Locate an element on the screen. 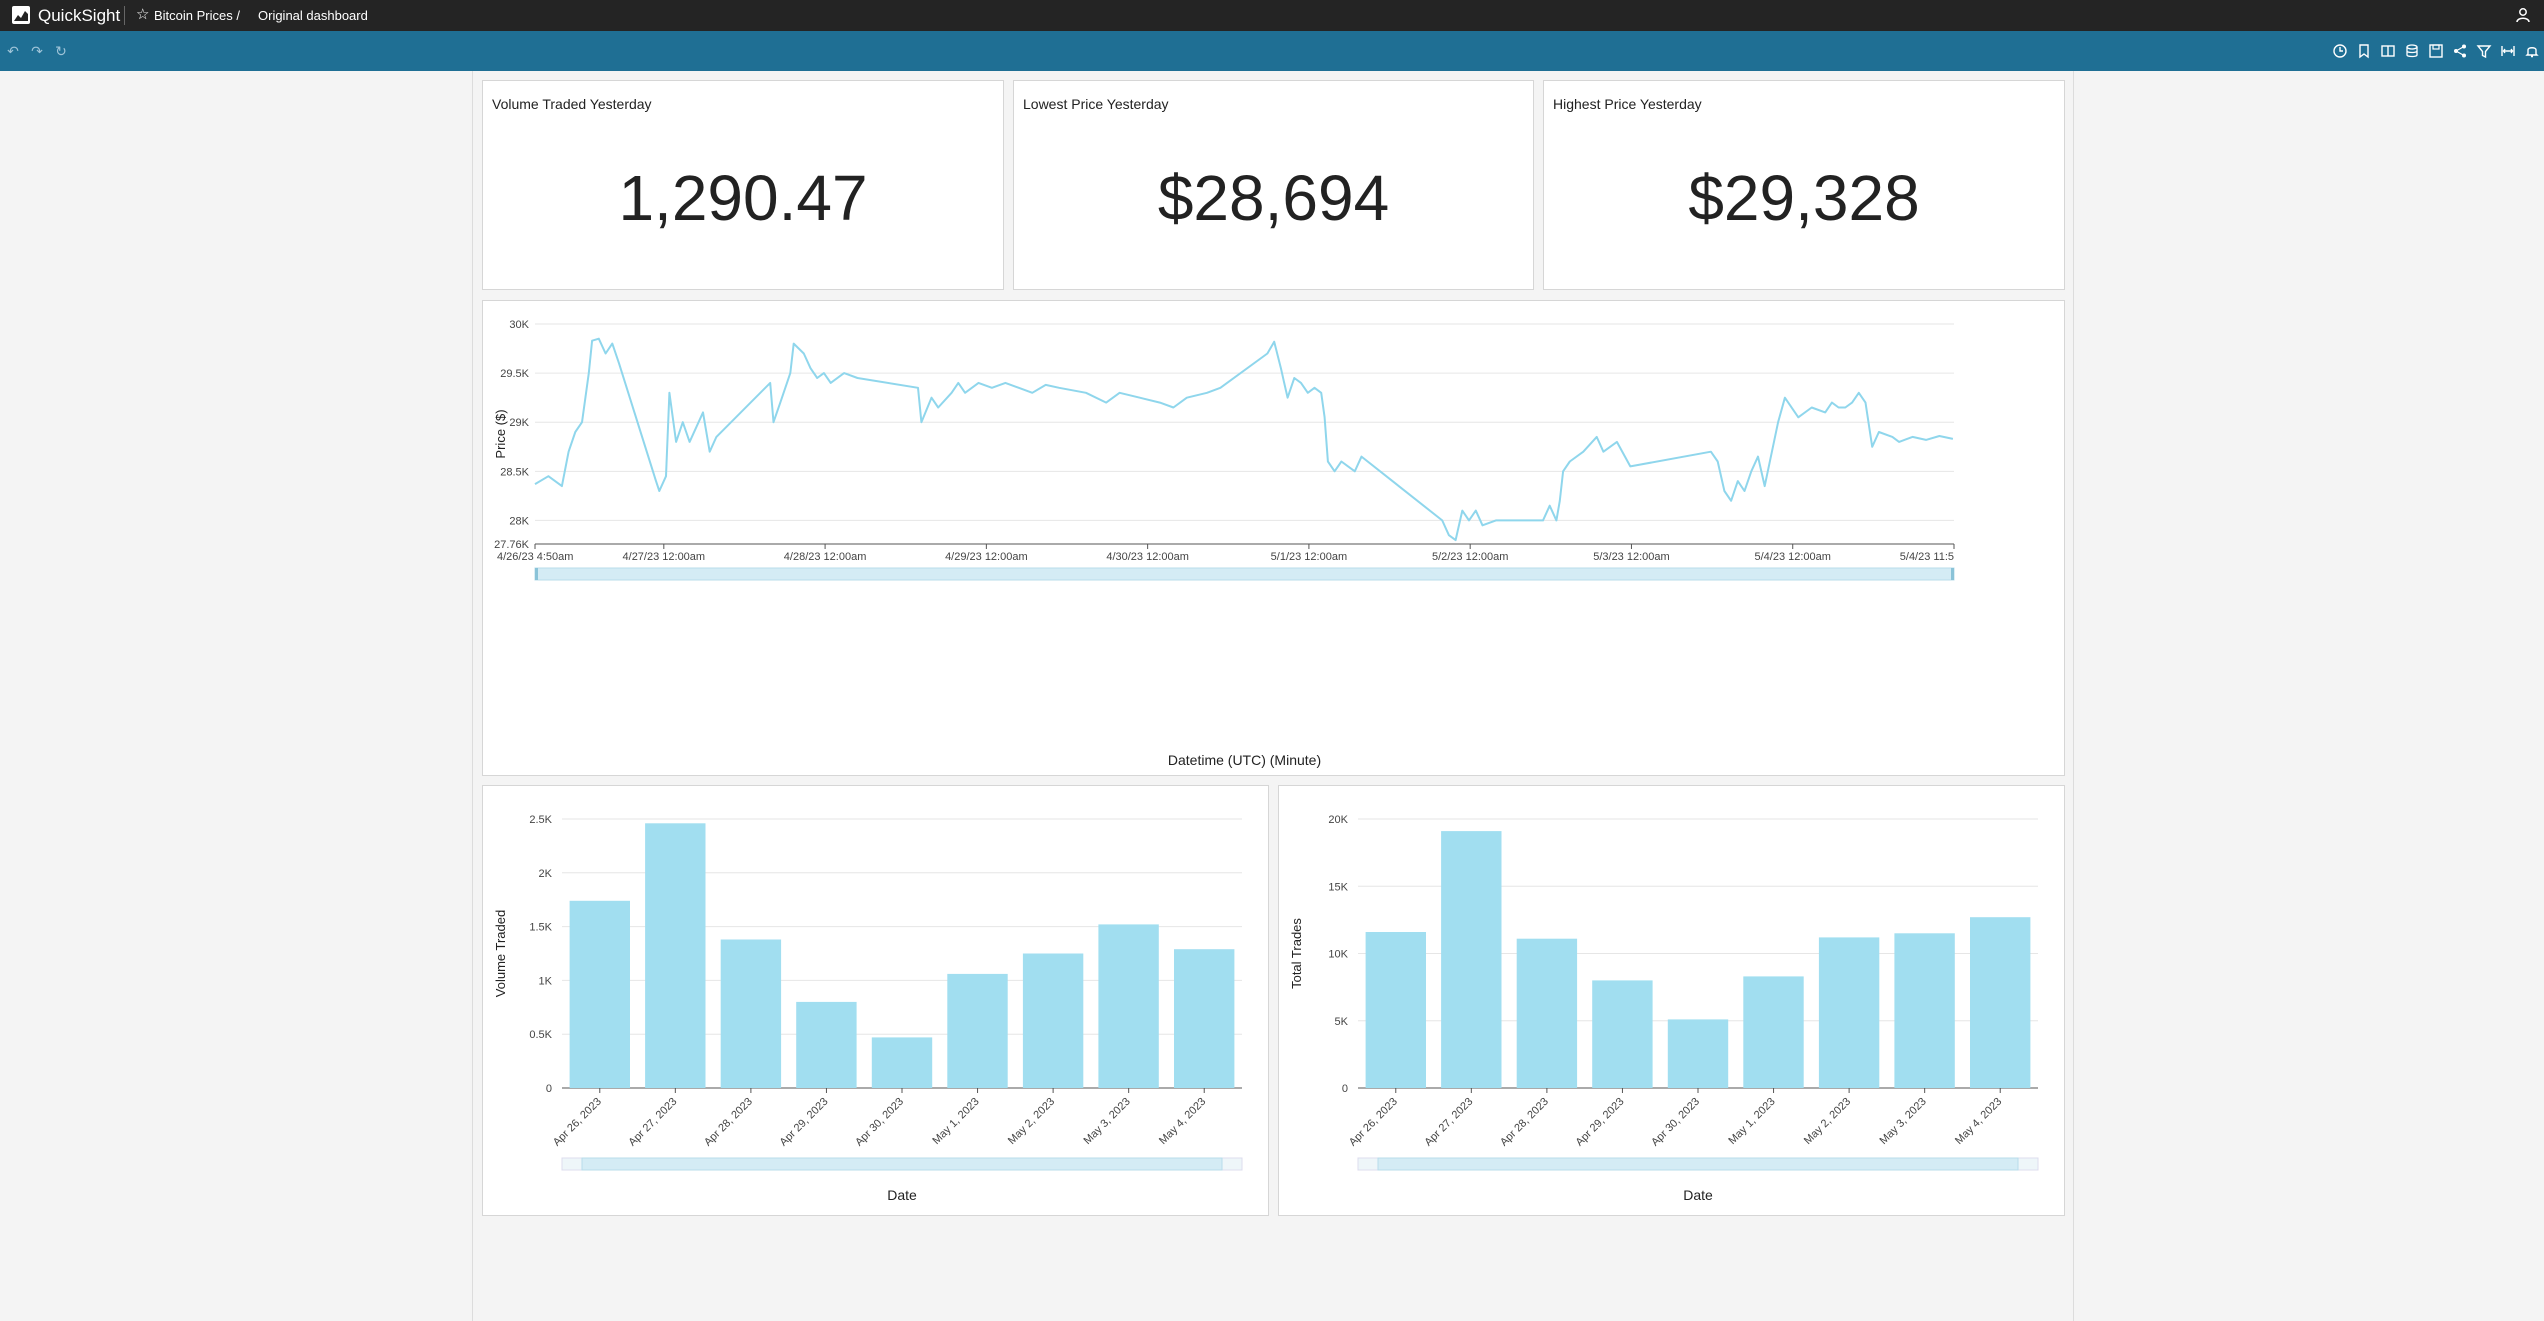  divider is located at coordinates (124, 15).